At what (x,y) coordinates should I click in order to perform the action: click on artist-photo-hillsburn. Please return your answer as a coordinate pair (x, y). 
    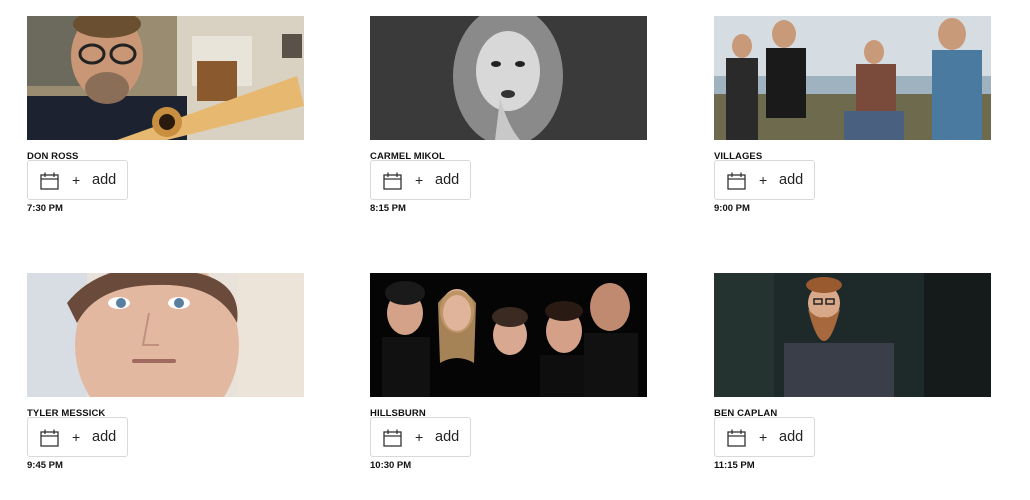
    Looking at the image, I should click on (508, 335).